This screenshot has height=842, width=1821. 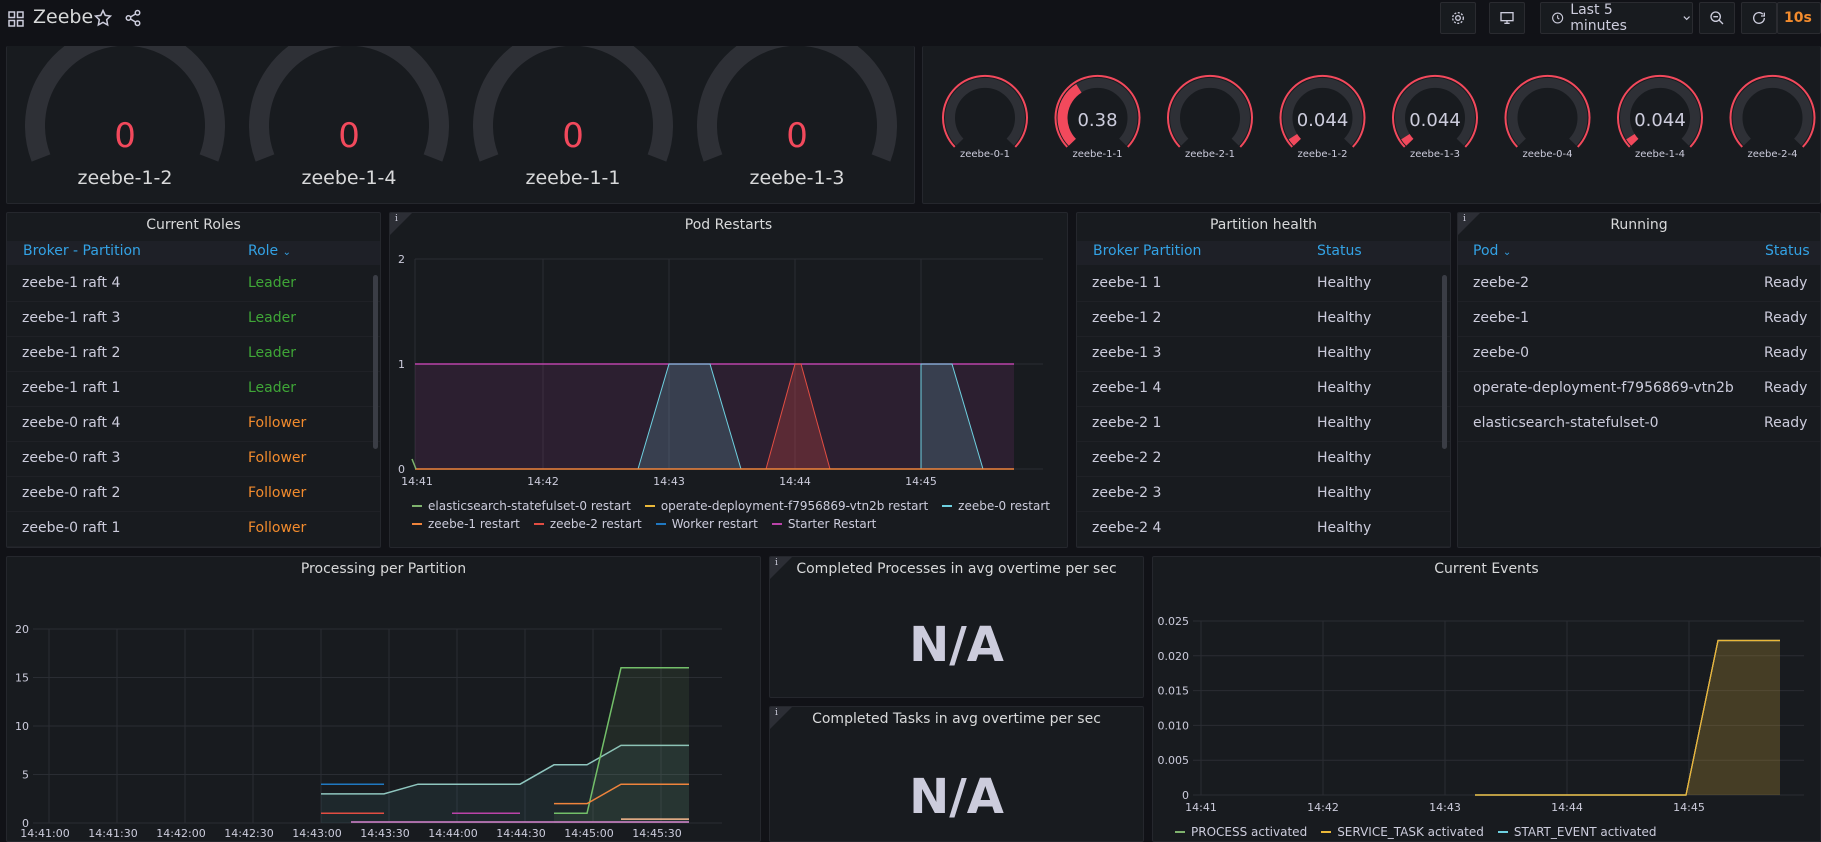 I want to click on x-tick-label: 14:43, so click(x=669, y=481).